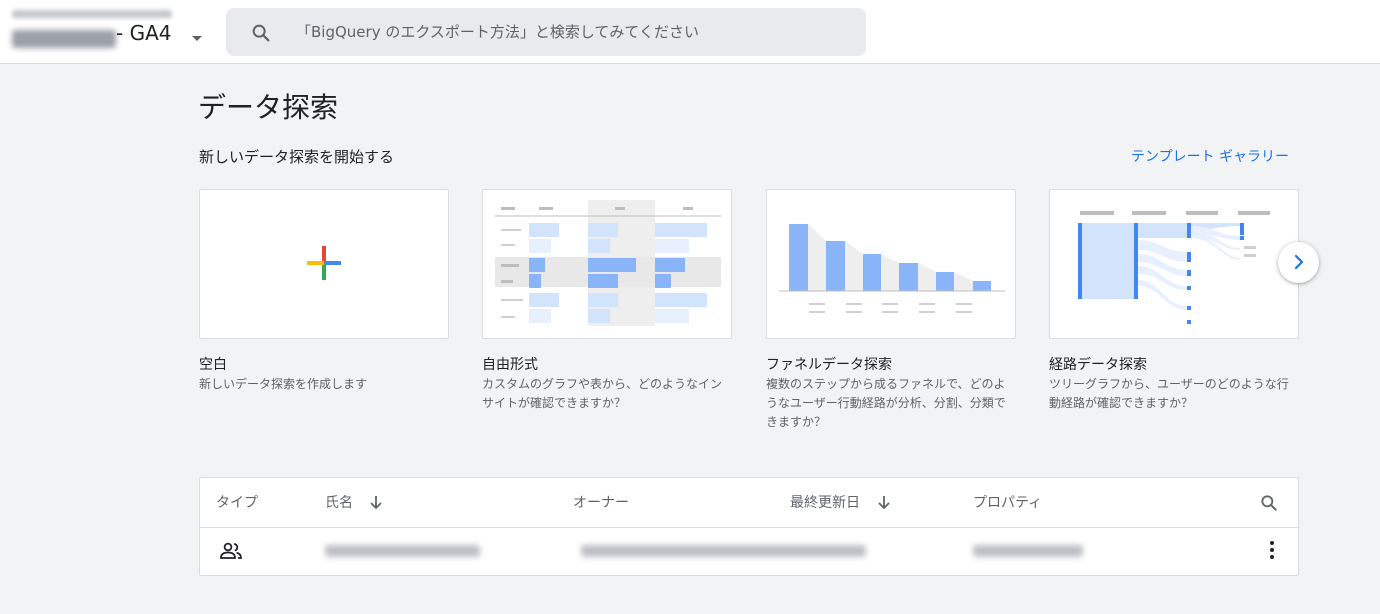  Describe the element at coordinates (723, 551) in the screenshot. I see `owner-updated-redacted` at that location.